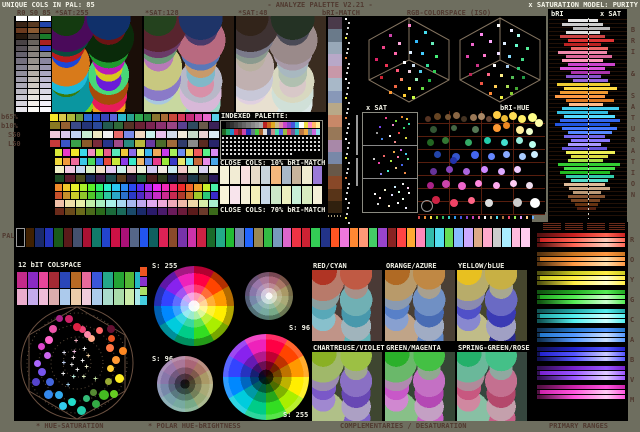  Describe the element at coordinates (632, 240) in the screenshot. I see `range-letter: R` at that location.